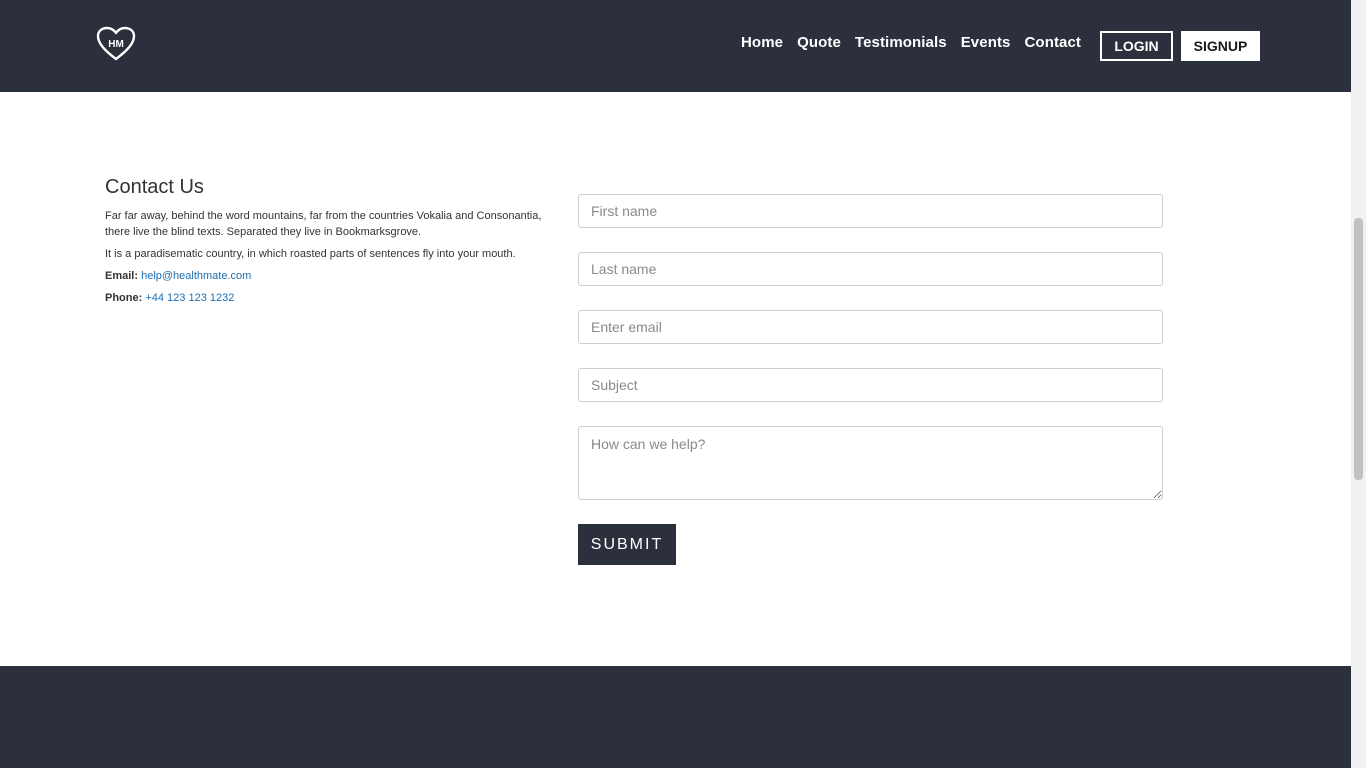 The height and width of the screenshot is (768, 1366). I want to click on healthmate-logo: HM, so click(116, 44).